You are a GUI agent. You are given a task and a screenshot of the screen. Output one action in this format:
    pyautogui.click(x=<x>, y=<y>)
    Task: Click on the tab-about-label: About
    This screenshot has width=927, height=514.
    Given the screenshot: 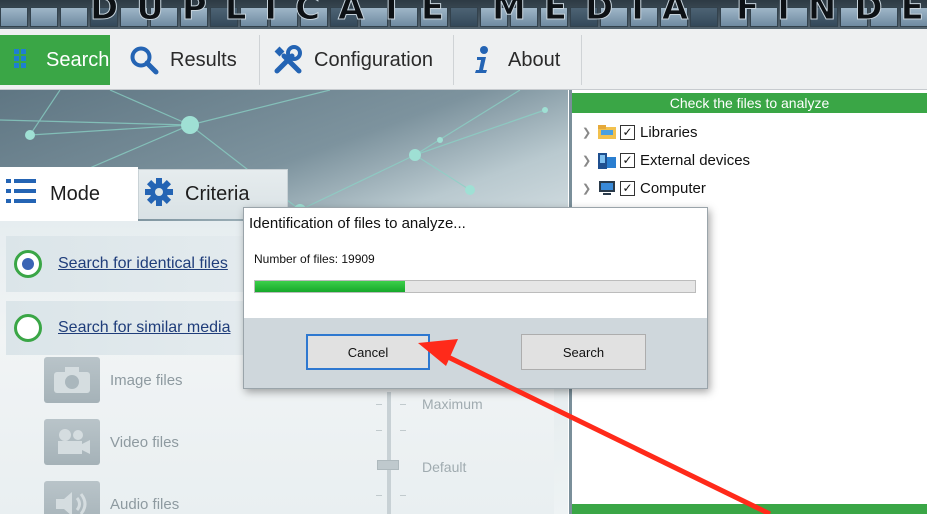 What is the action you would take?
    pyautogui.click(x=534, y=59)
    